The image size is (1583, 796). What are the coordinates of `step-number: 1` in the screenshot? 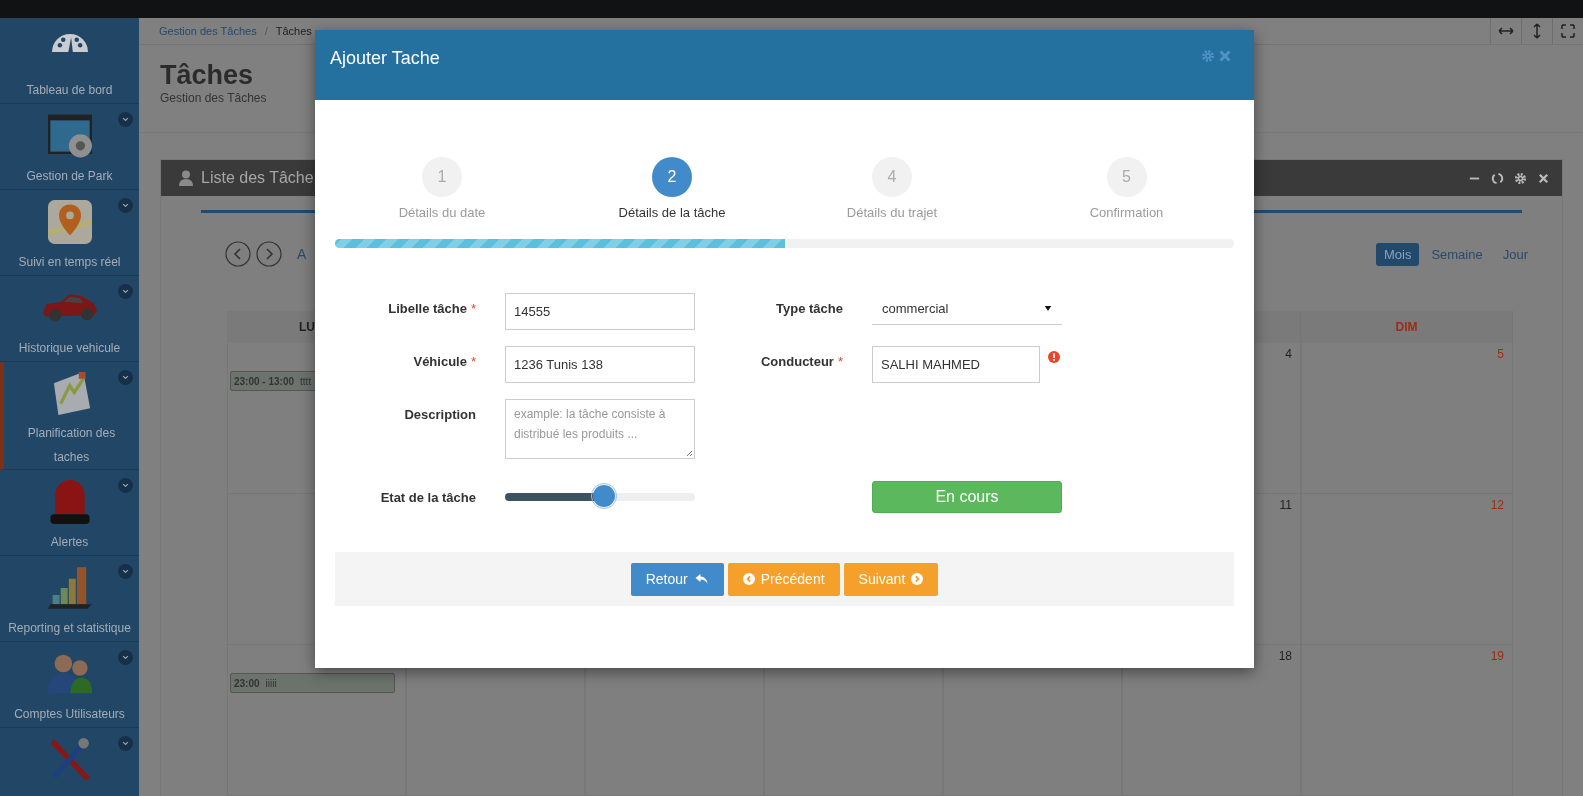 It's located at (442, 177).